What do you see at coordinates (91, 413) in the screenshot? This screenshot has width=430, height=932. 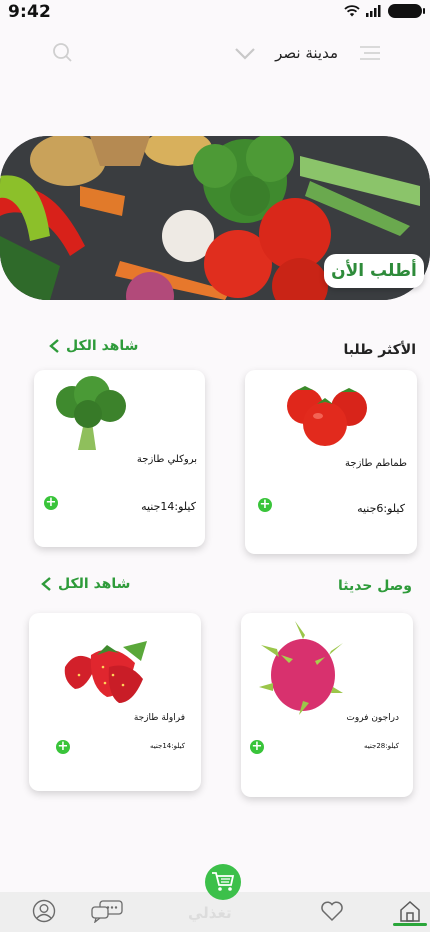 I see `broccoli-image` at bounding box center [91, 413].